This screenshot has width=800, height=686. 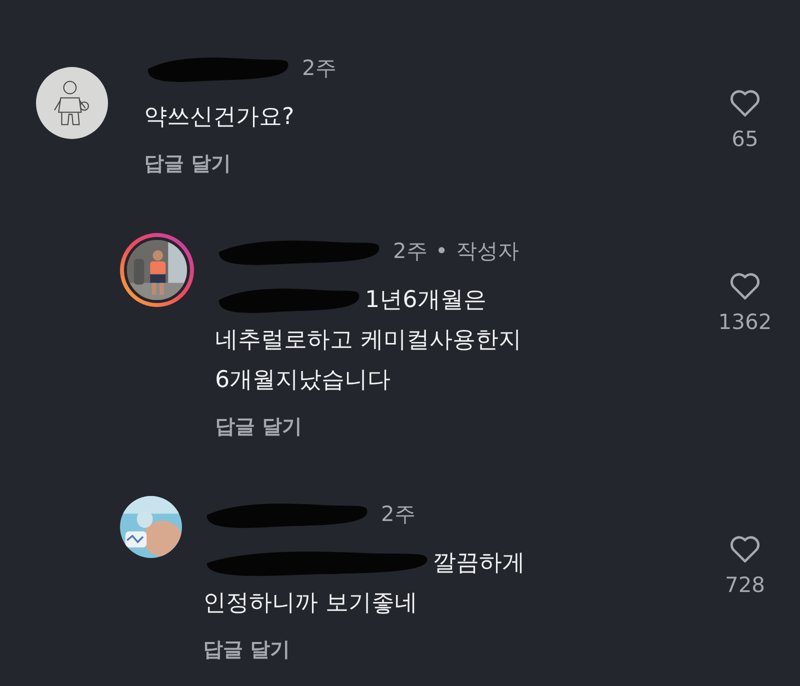 What do you see at coordinates (425, 300) in the screenshot?
I see `comment-text: 1년6개월은` at bounding box center [425, 300].